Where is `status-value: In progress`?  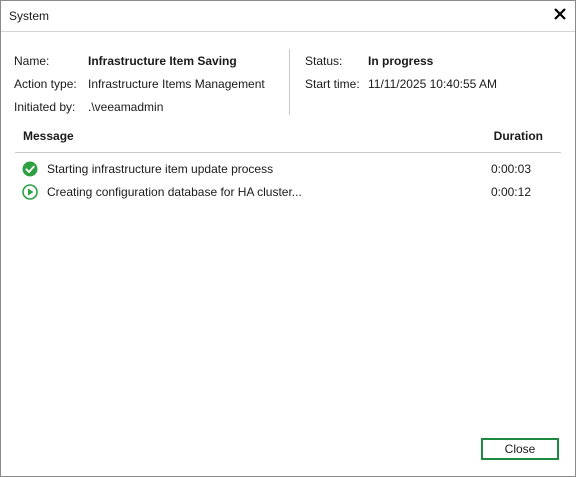
status-value: In progress is located at coordinates (401, 61).